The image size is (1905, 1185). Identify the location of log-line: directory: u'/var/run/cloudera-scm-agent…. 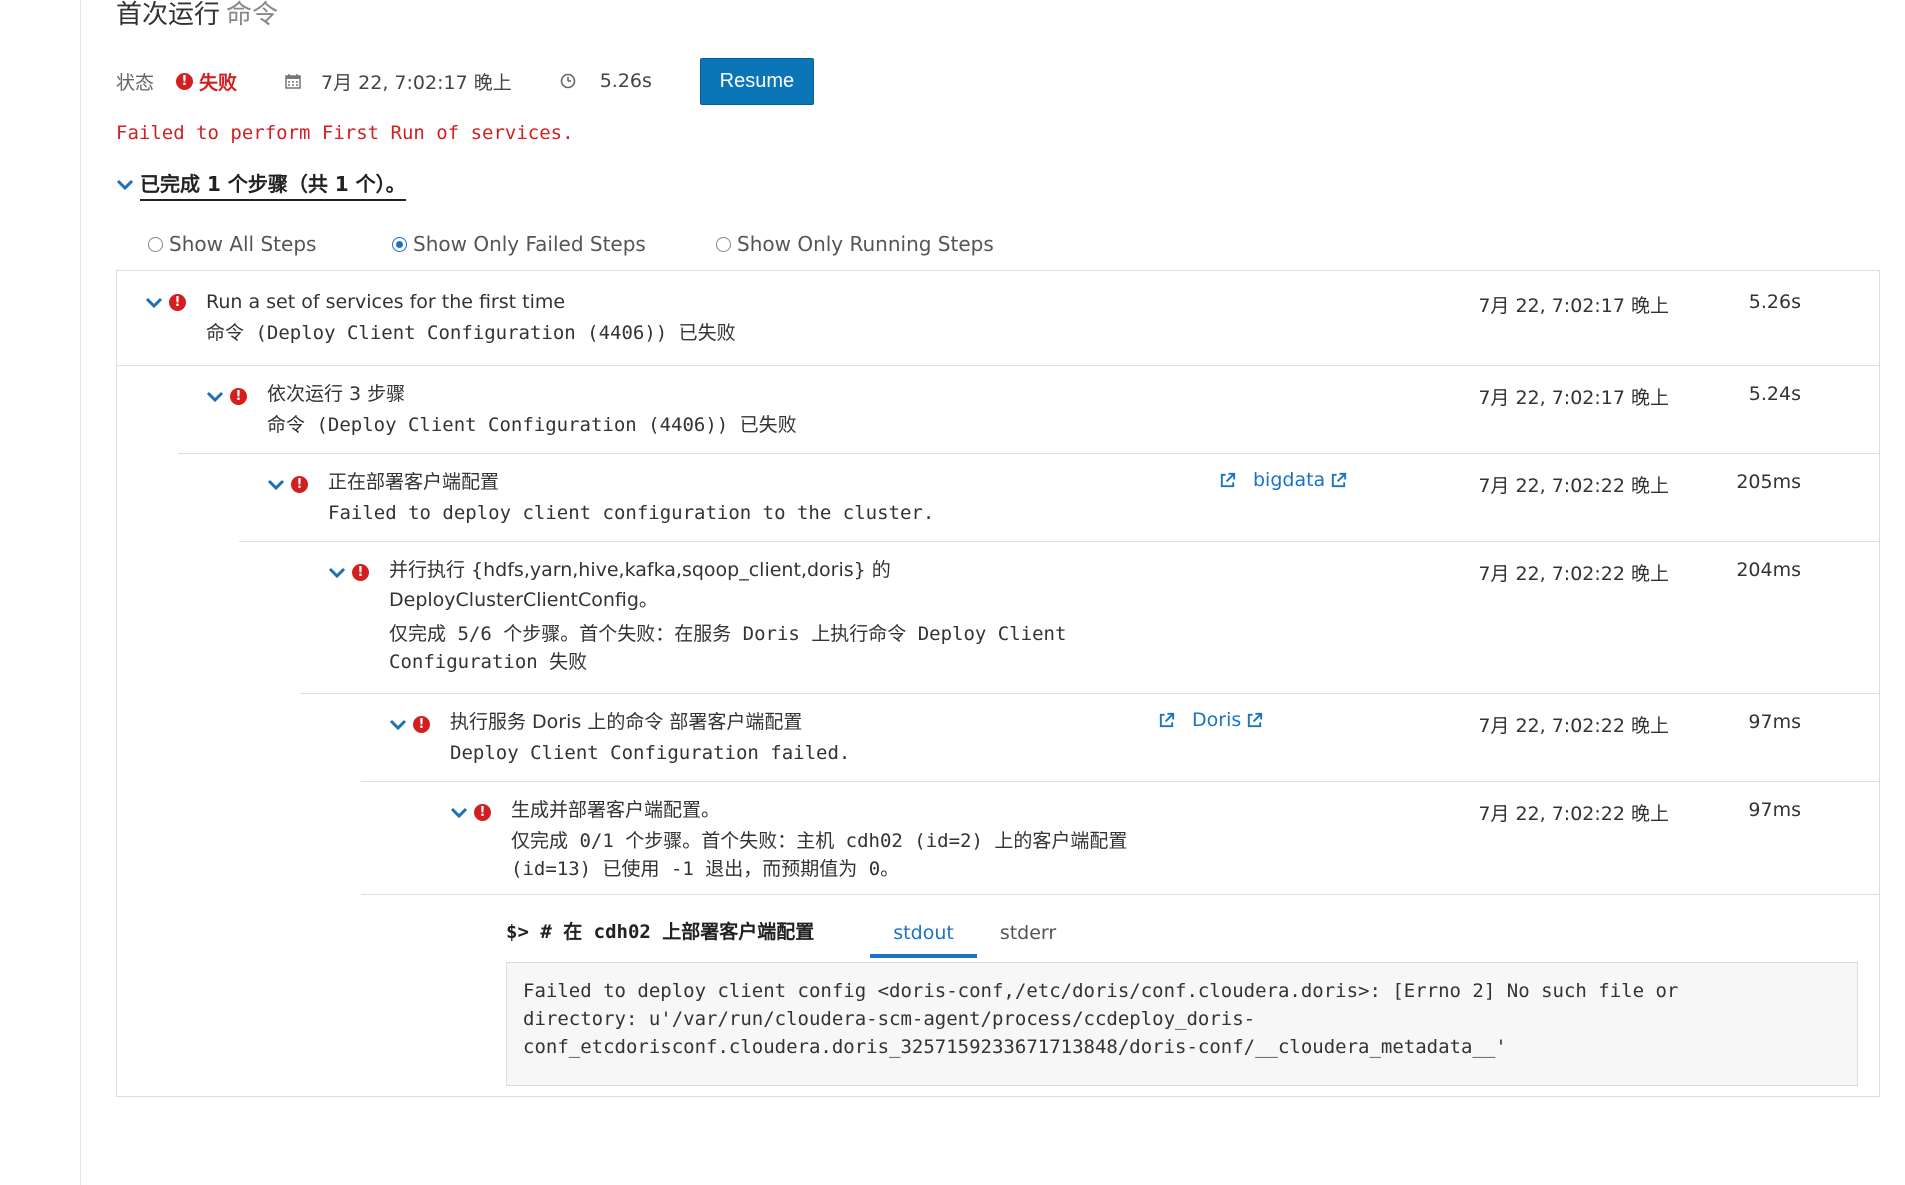
(889, 1019).